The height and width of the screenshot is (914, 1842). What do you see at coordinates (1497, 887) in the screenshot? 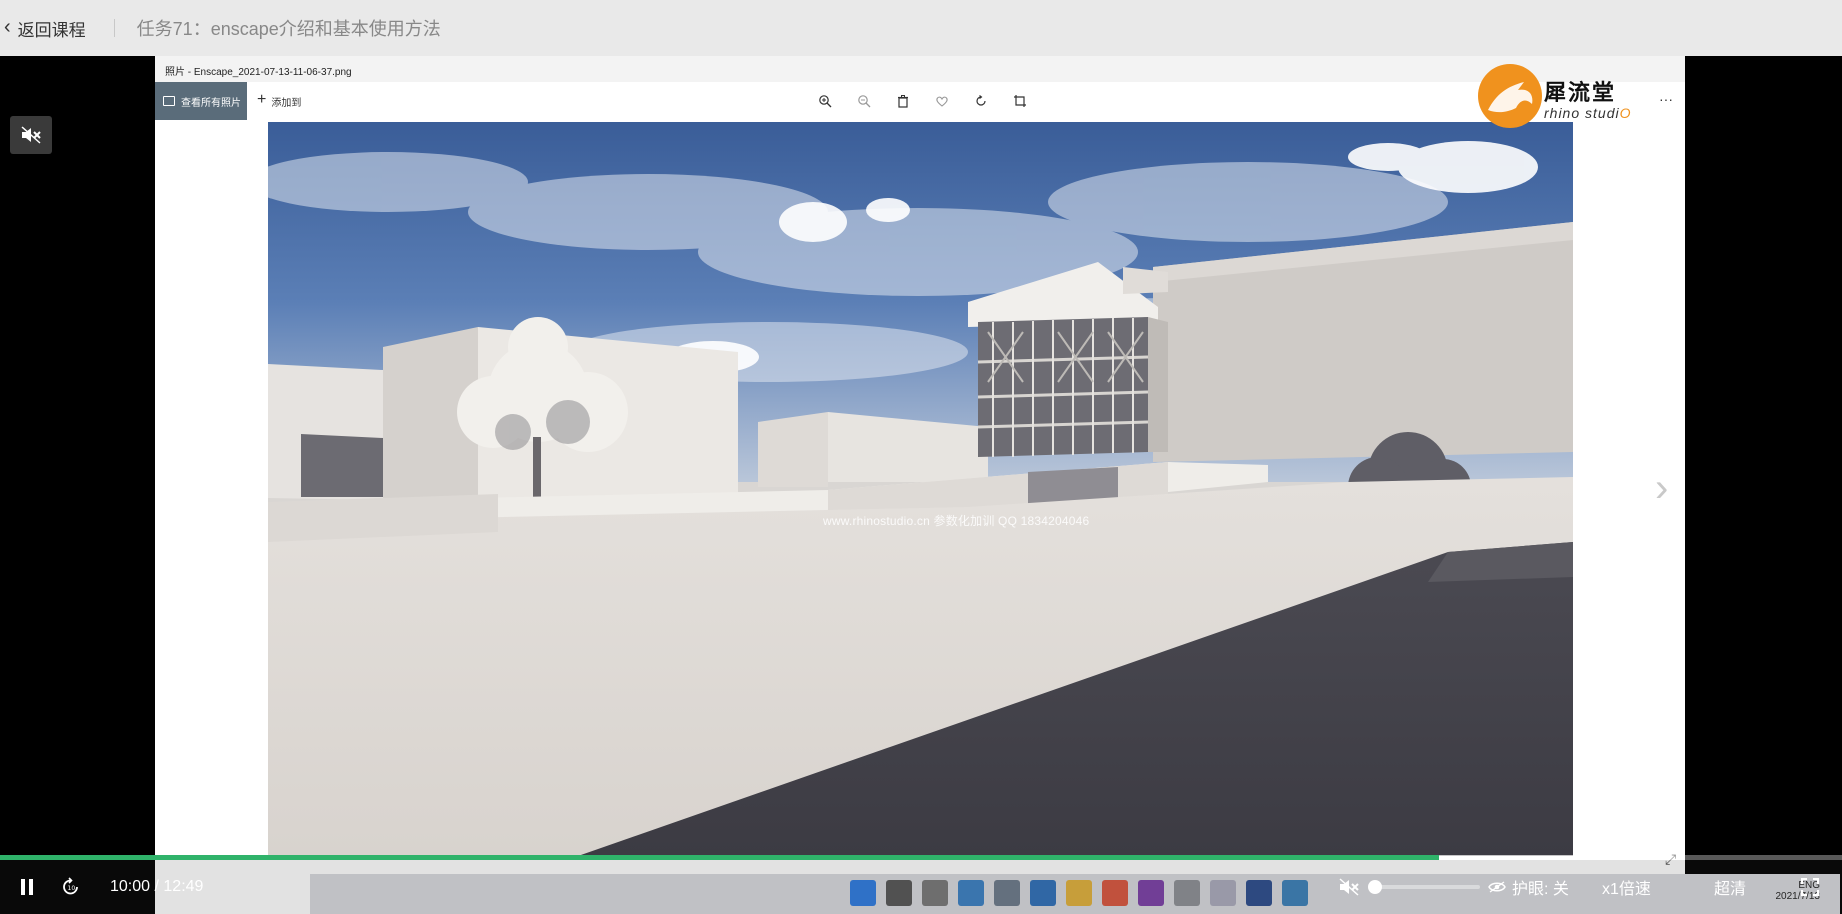
I see `eye-icon` at bounding box center [1497, 887].